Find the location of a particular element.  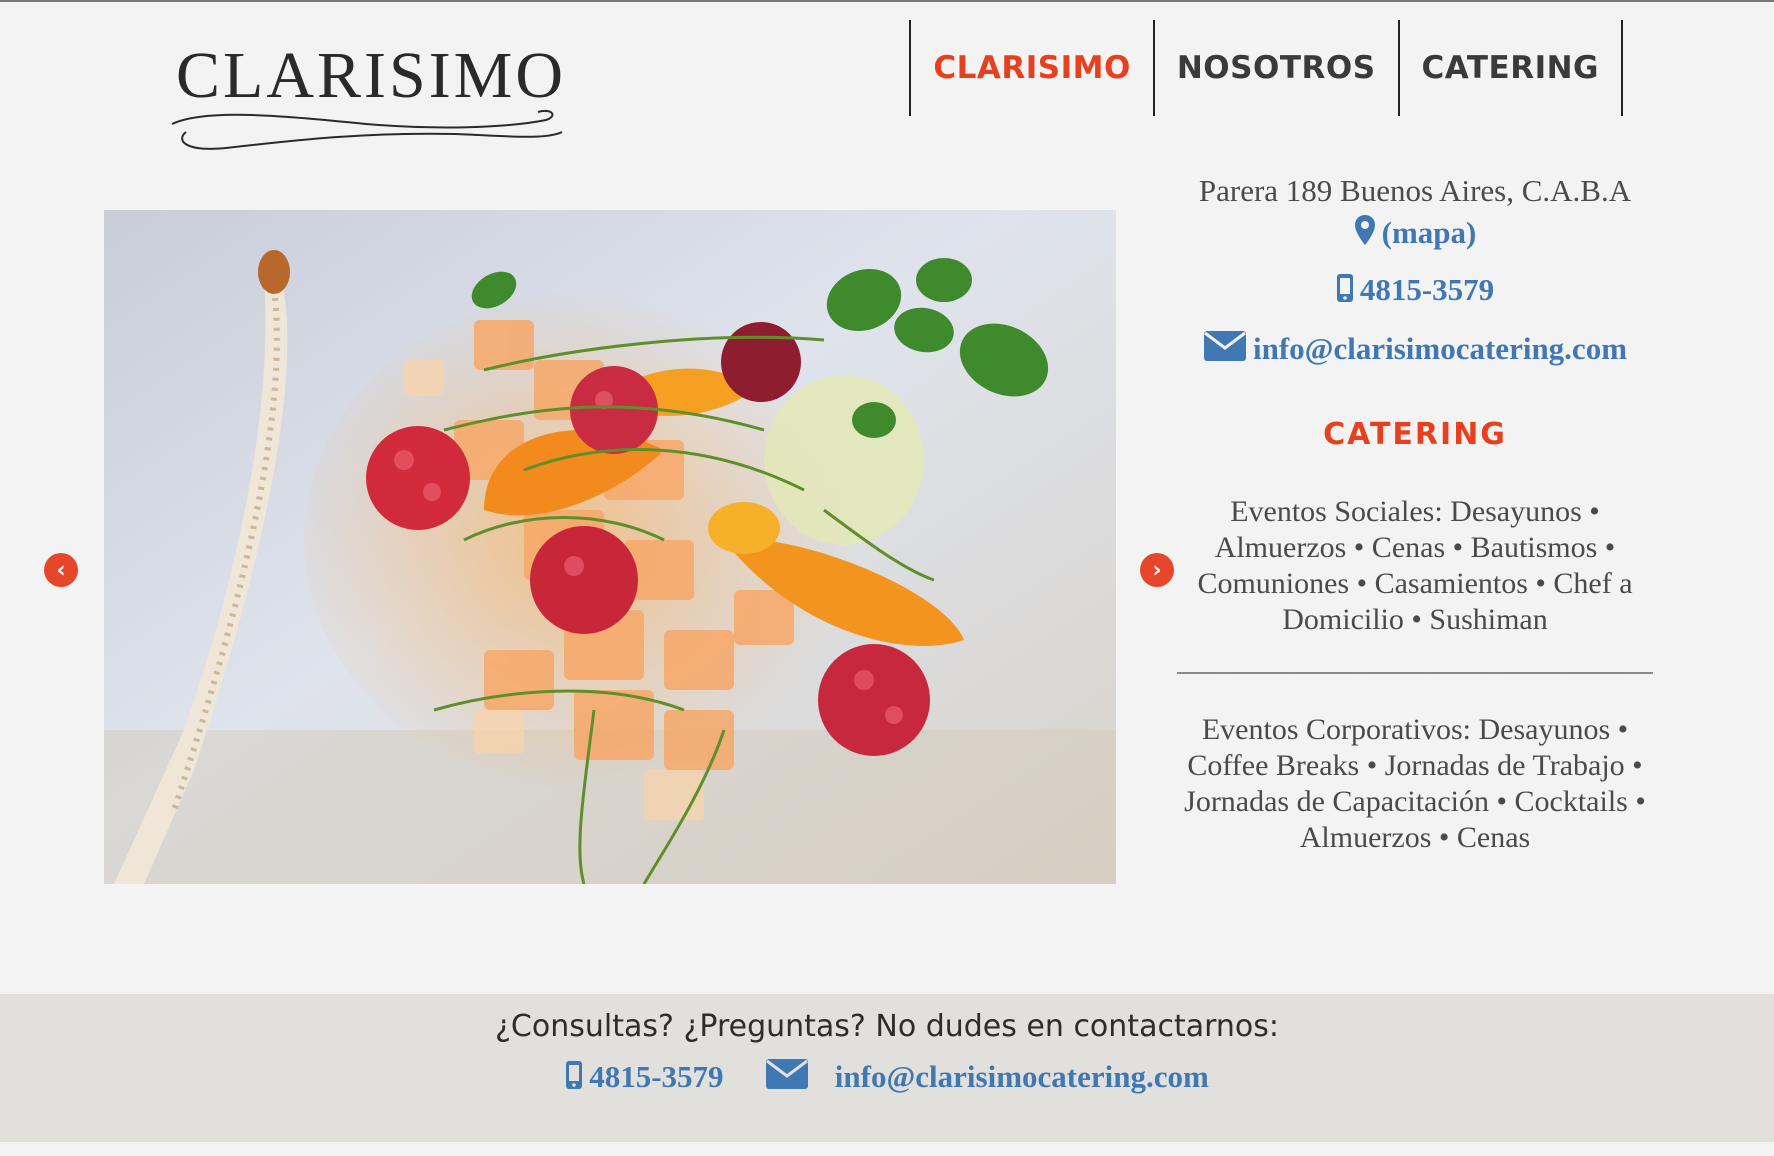

chevron-left-icon: ‹ is located at coordinates (61, 570).